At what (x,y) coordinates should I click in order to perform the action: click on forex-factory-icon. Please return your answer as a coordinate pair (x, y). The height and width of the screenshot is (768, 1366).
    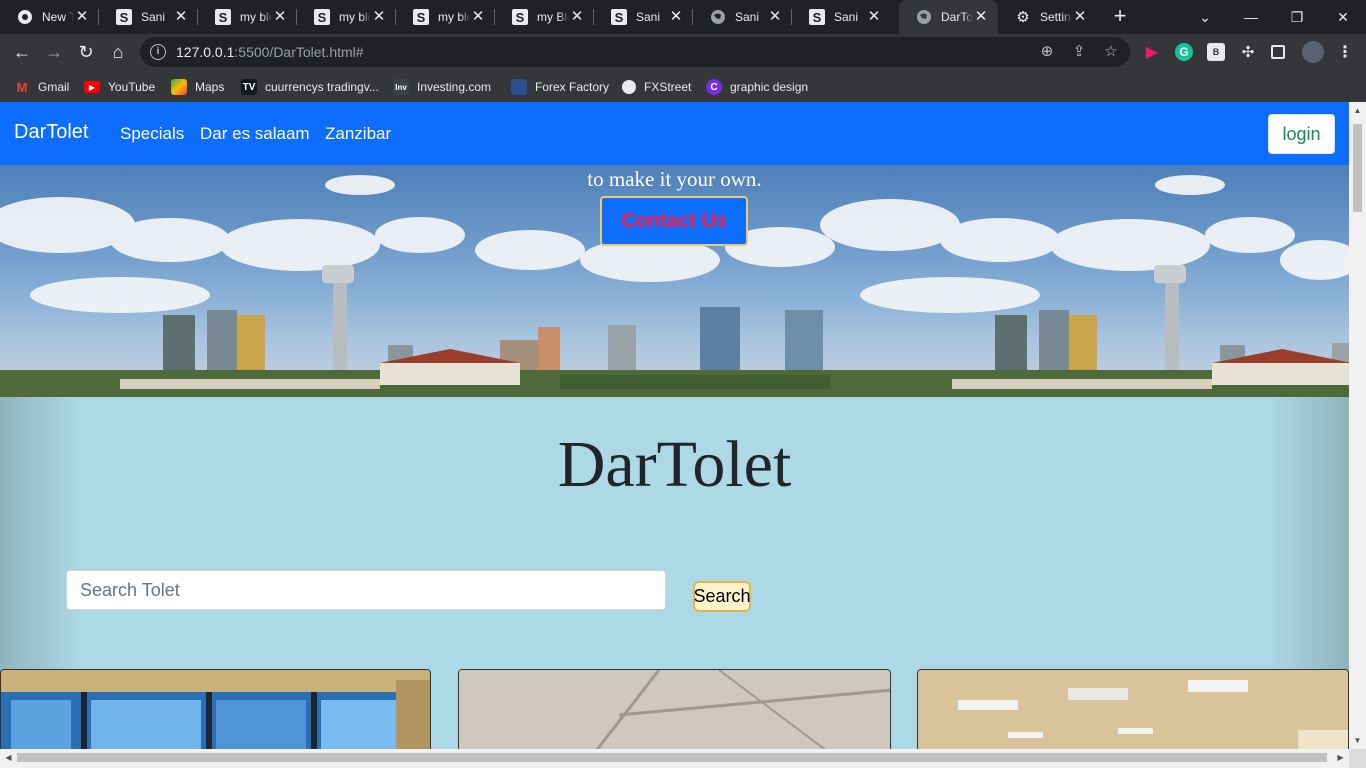
    Looking at the image, I should click on (519, 87).